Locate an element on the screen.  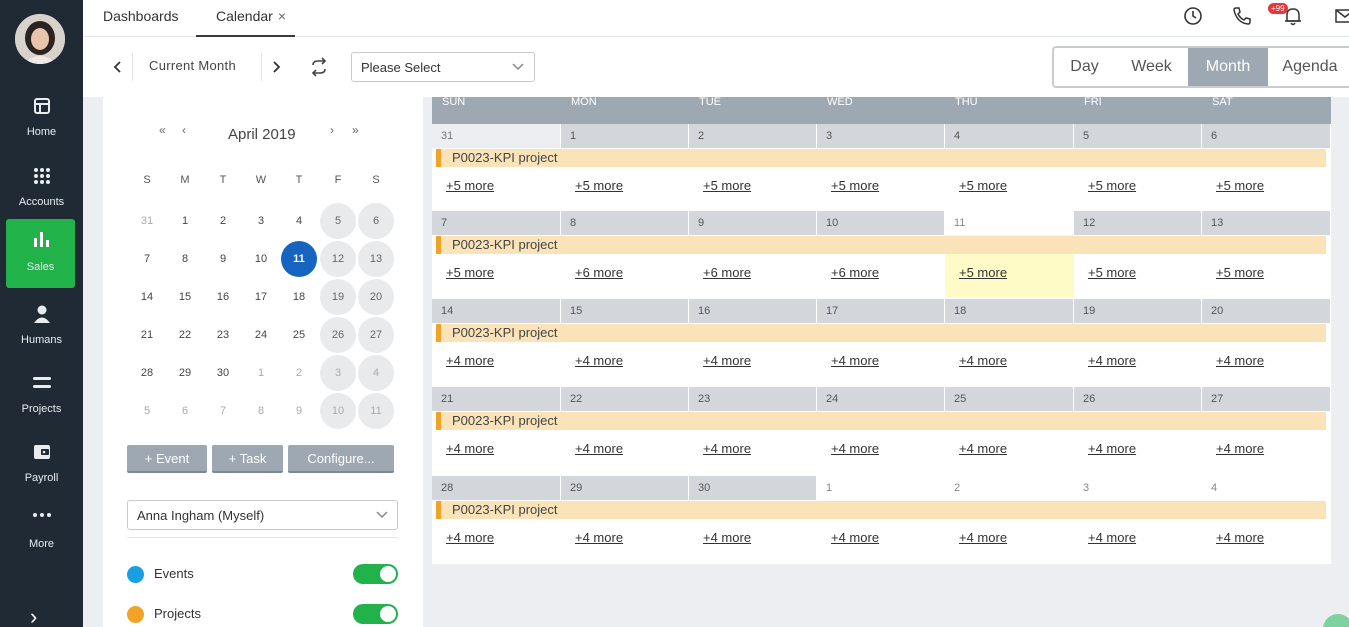
day-number: 8 is located at coordinates (625, 223).